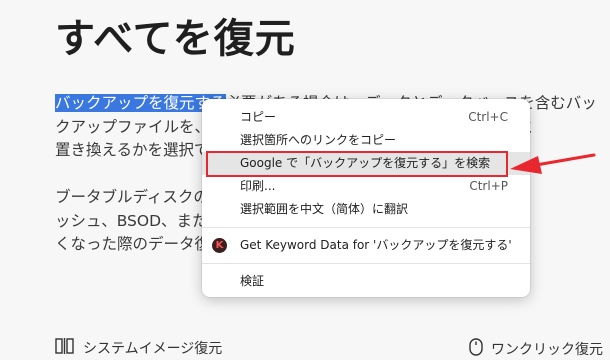  What do you see at coordinates (553, 163) in the screenshot?
I see `annotation-arrow-icon` at bounding box center [553, 163].